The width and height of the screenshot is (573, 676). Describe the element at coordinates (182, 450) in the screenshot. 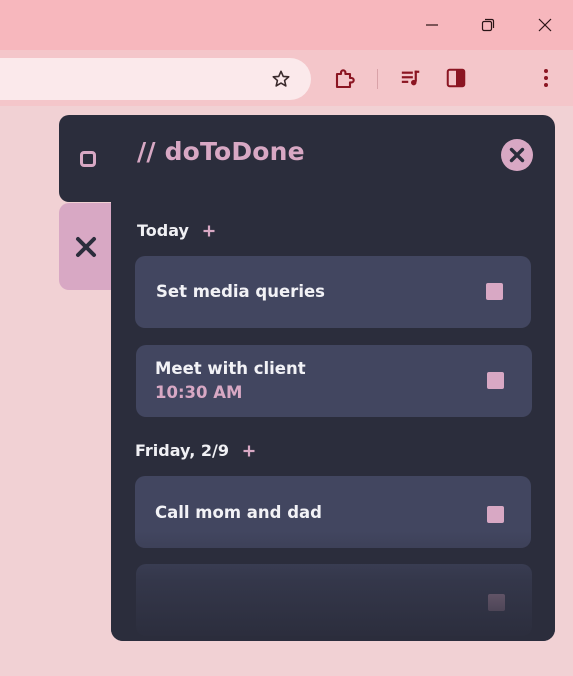

I see `section-label: Friday, 2/9` at that location.